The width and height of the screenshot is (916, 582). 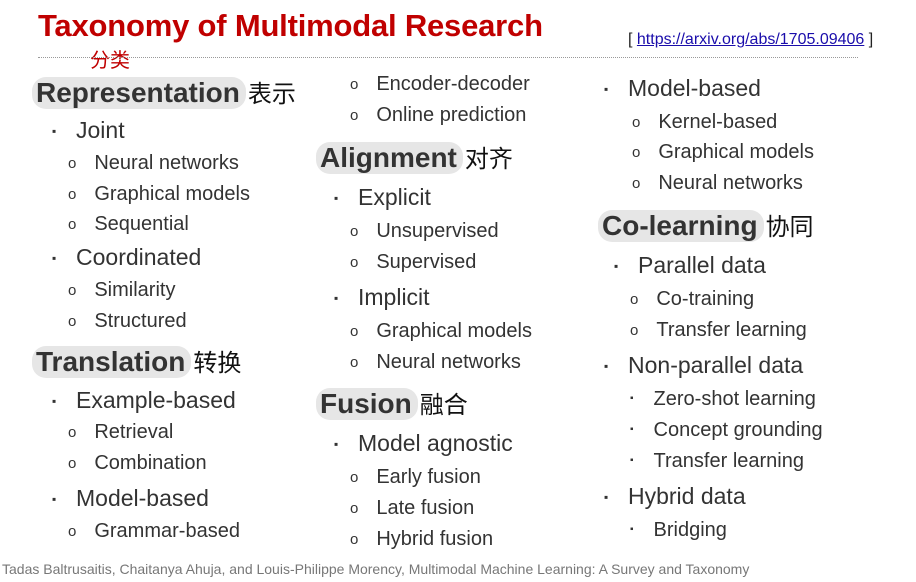 I want to click on page-title-chinese: 分类, so click(x=110, y=60).